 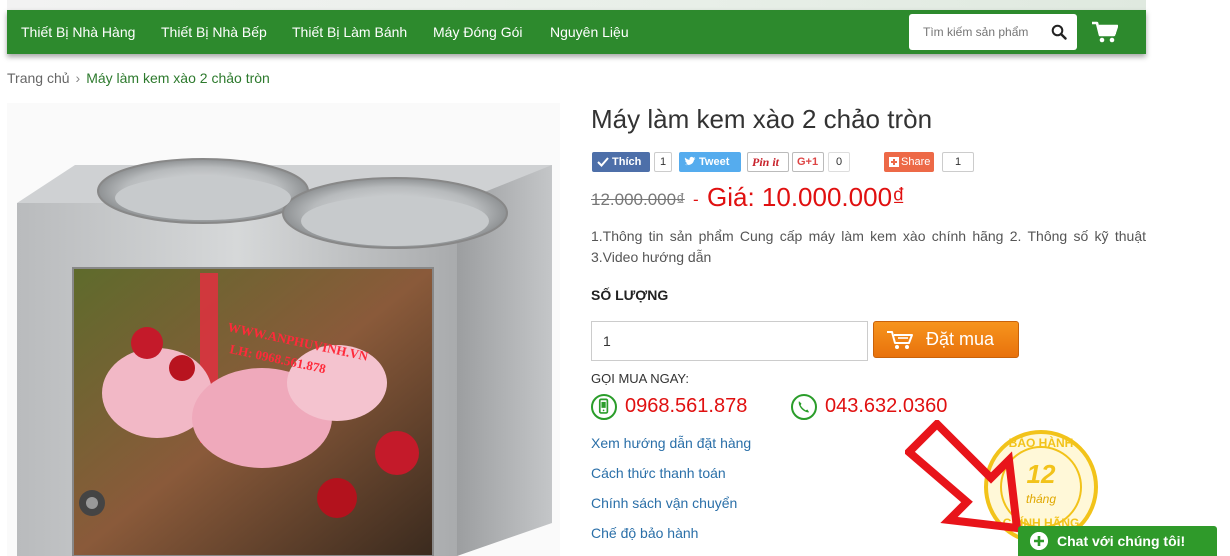 I want to click on search-icon, so click(x=1059, y=32).